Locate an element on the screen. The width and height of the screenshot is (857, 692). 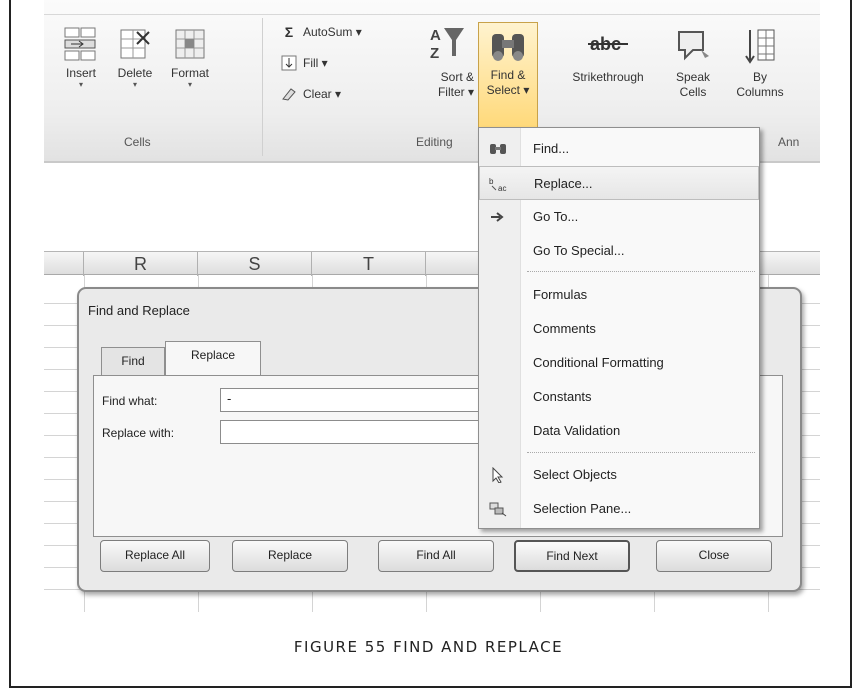
autosum-button: Σ AutoSum ▾ is located at coordinates (321, 32).